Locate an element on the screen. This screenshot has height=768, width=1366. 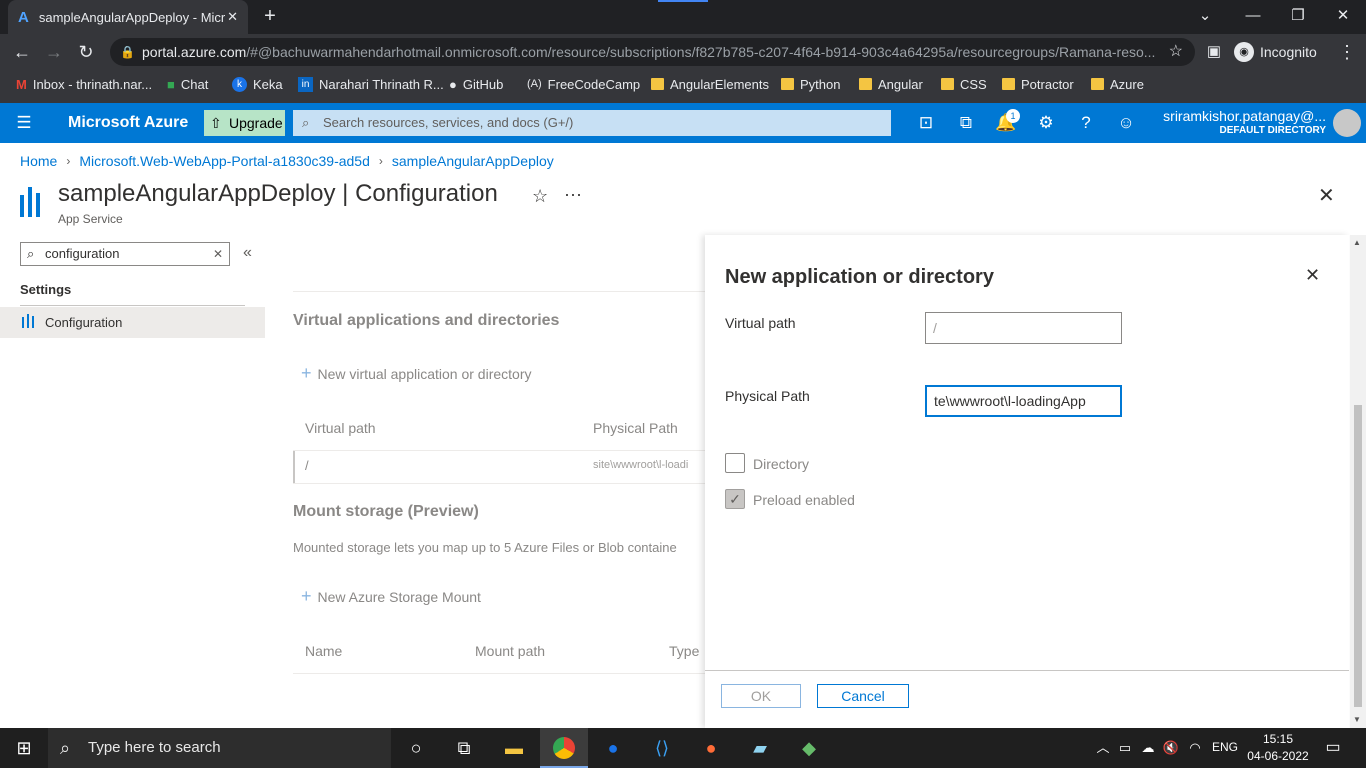
windows-start-icon: ⊞ is located at coordinates (24, 748).